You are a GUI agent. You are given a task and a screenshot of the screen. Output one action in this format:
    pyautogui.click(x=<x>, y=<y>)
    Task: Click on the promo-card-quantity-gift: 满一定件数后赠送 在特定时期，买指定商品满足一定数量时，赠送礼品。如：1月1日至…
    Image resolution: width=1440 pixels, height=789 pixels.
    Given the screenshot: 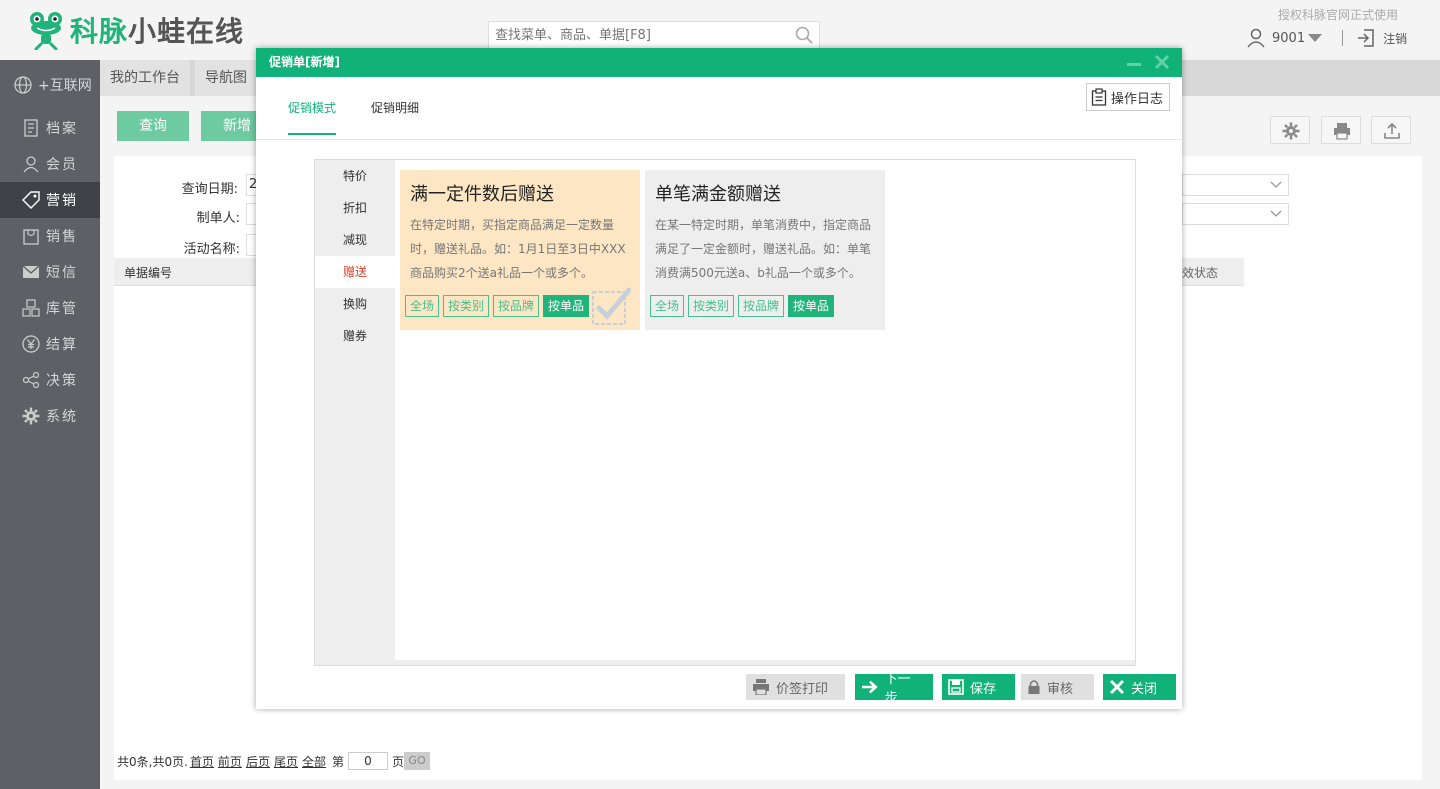 What is the action you would take?
    pyautogui.click(x=520, y=250)
    